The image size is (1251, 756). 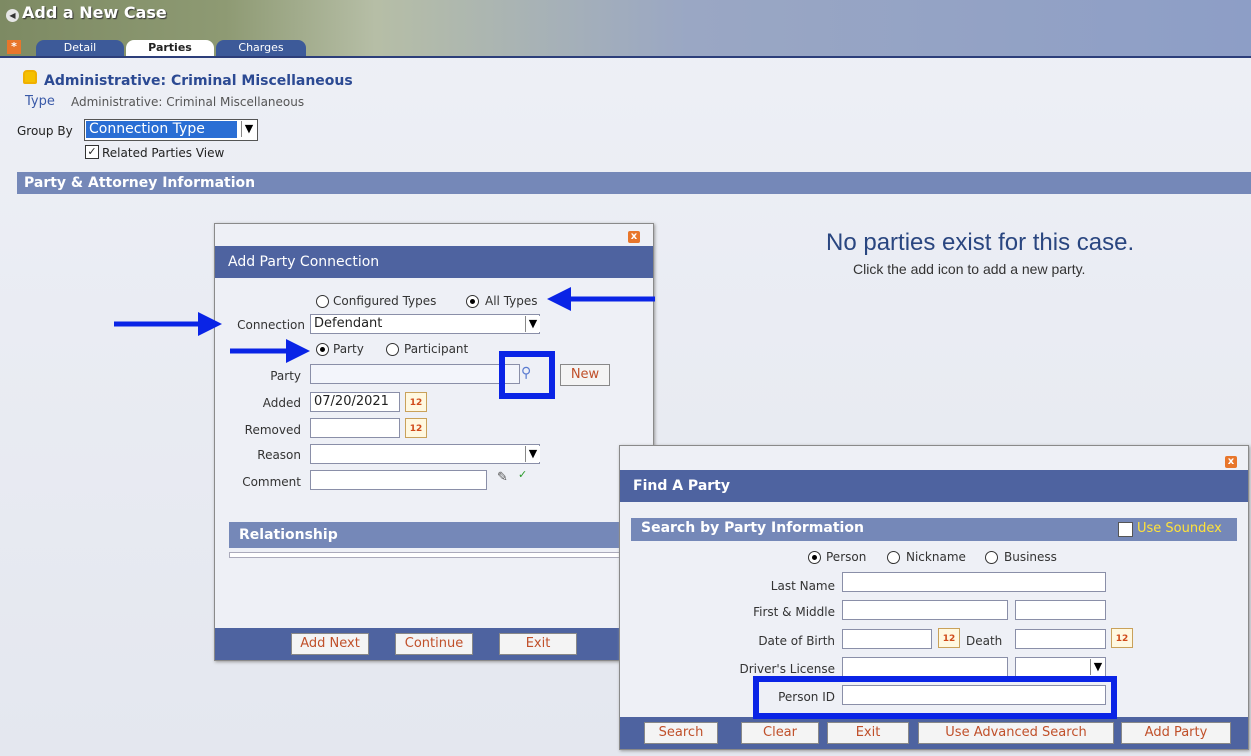 I want to click on middle-name-input, so click(x=1060, y=610).